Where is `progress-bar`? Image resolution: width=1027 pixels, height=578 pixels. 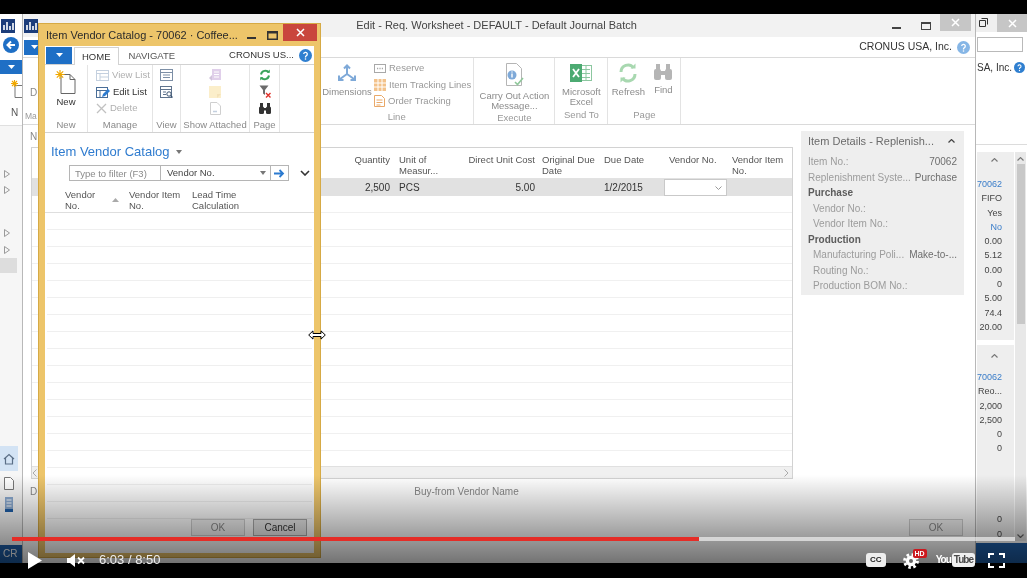 progress-bar is located at coordinates (513, 539).